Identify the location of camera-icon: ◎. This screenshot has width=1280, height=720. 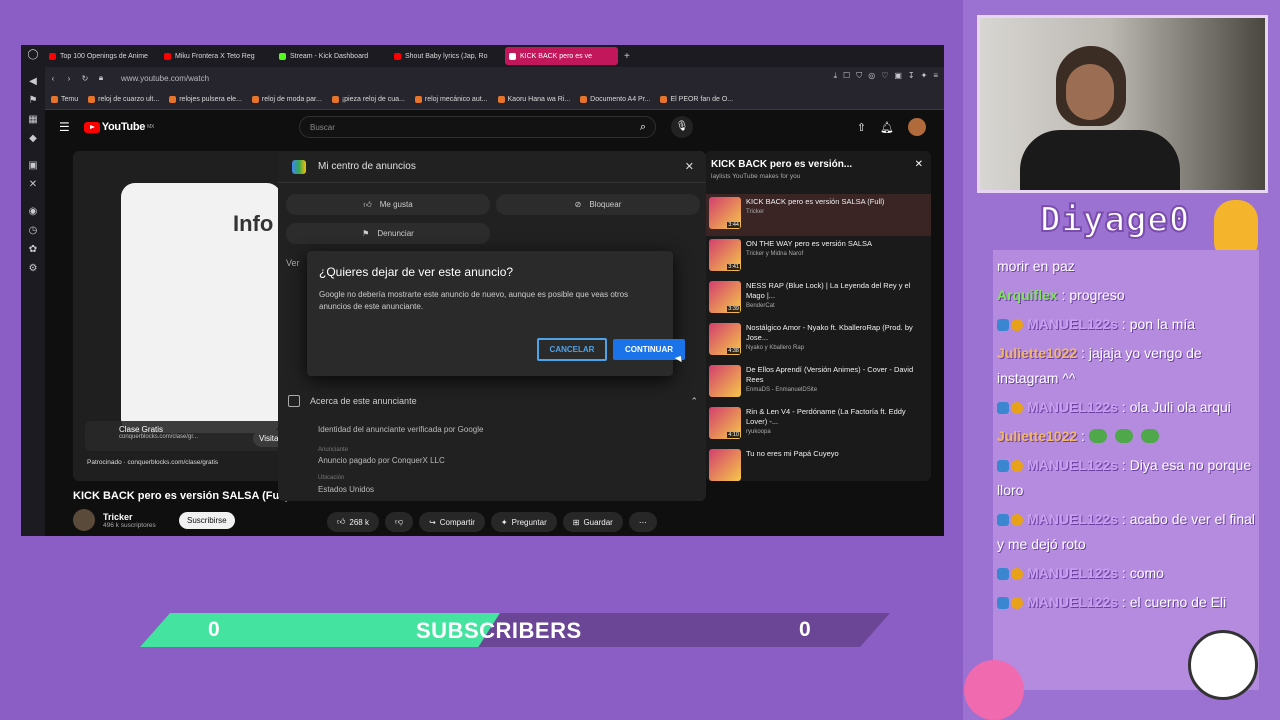
(871, 76).